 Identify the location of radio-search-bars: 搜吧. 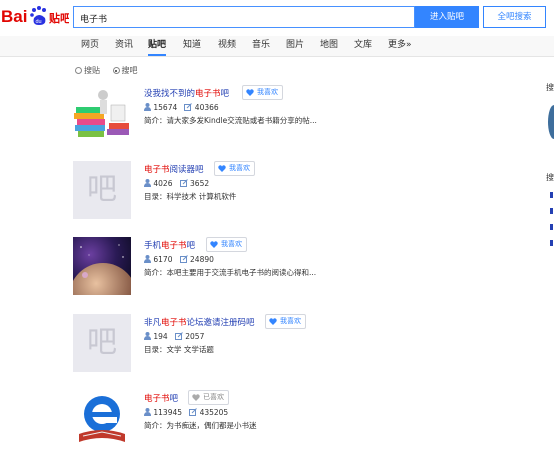
(125, 70).